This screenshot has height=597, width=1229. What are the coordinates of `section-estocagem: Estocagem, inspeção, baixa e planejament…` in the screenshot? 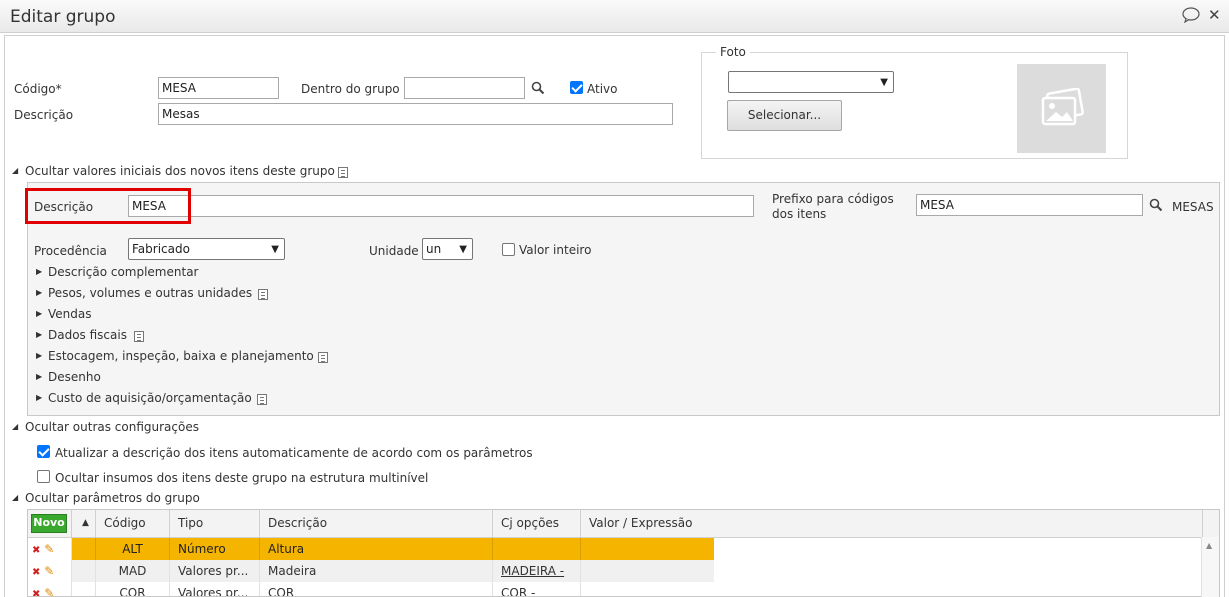 It's located at (181, 356).